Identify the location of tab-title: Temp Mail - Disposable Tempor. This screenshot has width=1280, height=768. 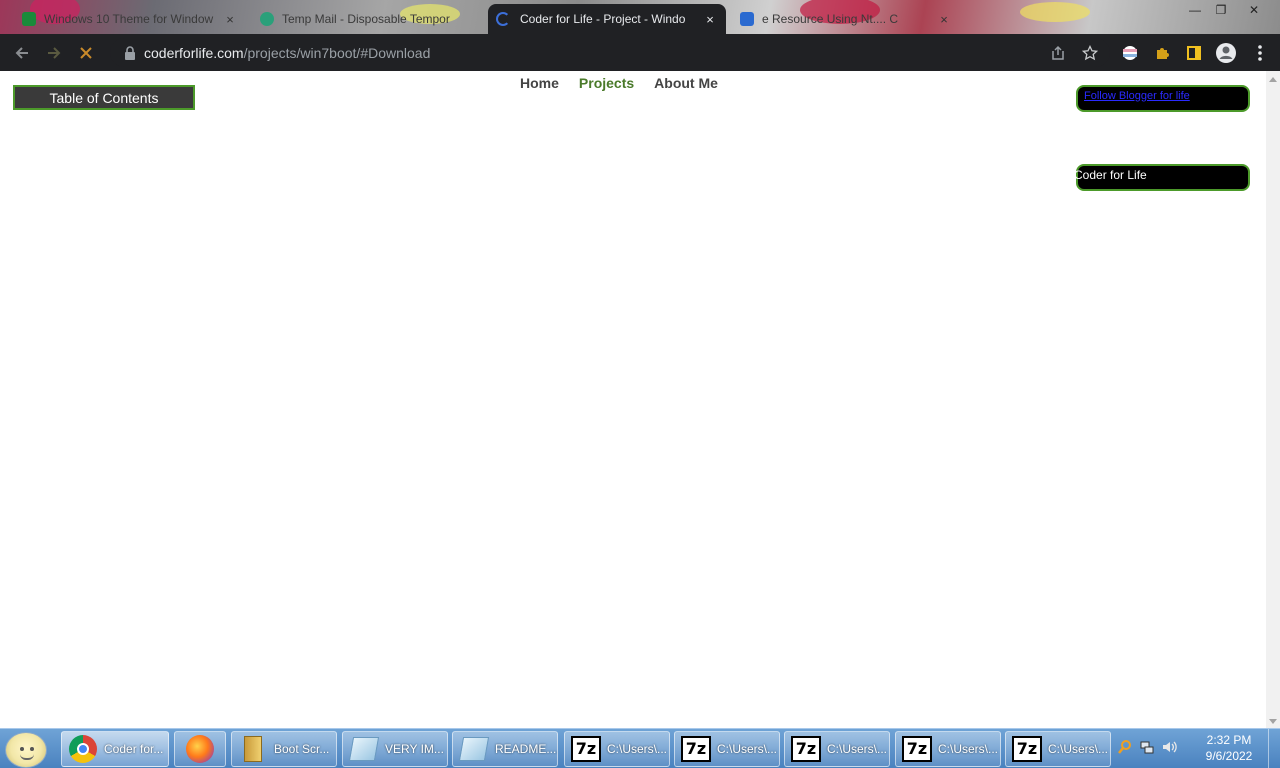
(366, 19).